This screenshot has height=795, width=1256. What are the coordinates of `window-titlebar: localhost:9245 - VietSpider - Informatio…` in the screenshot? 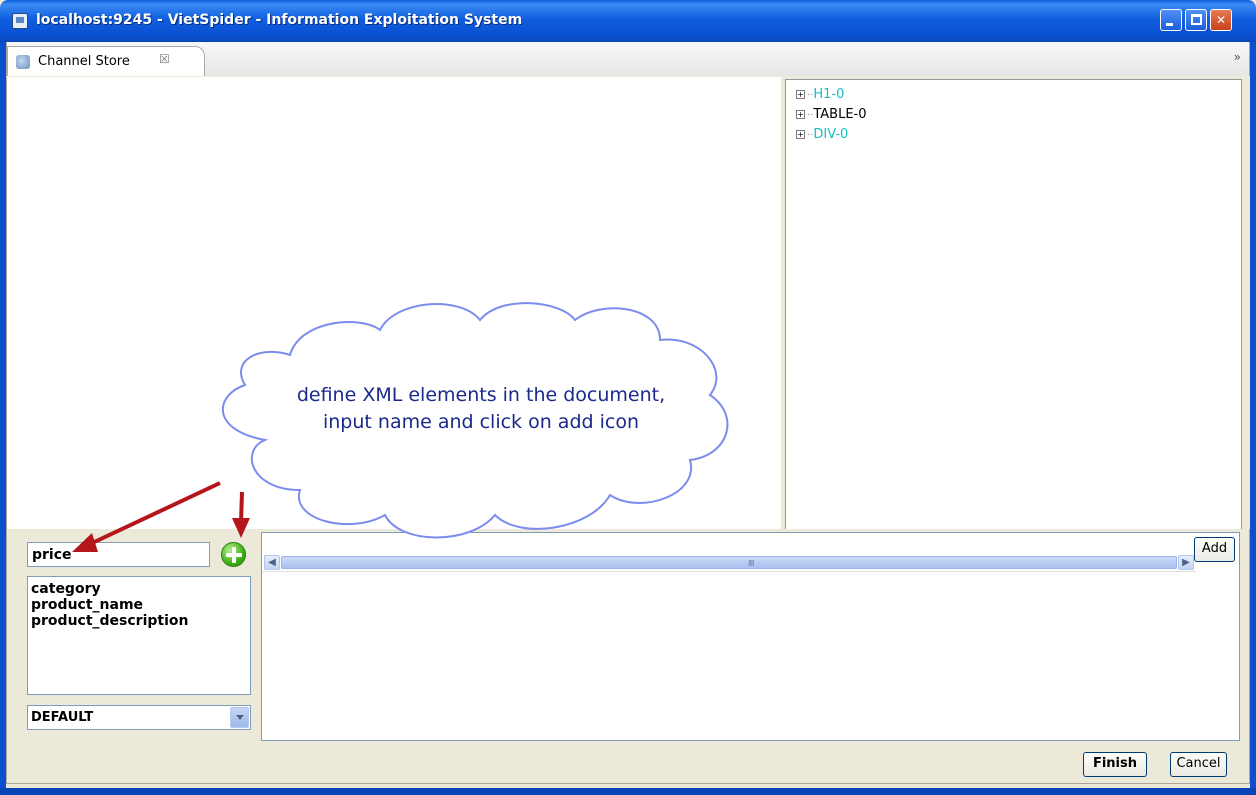 It's located at (628, 21).